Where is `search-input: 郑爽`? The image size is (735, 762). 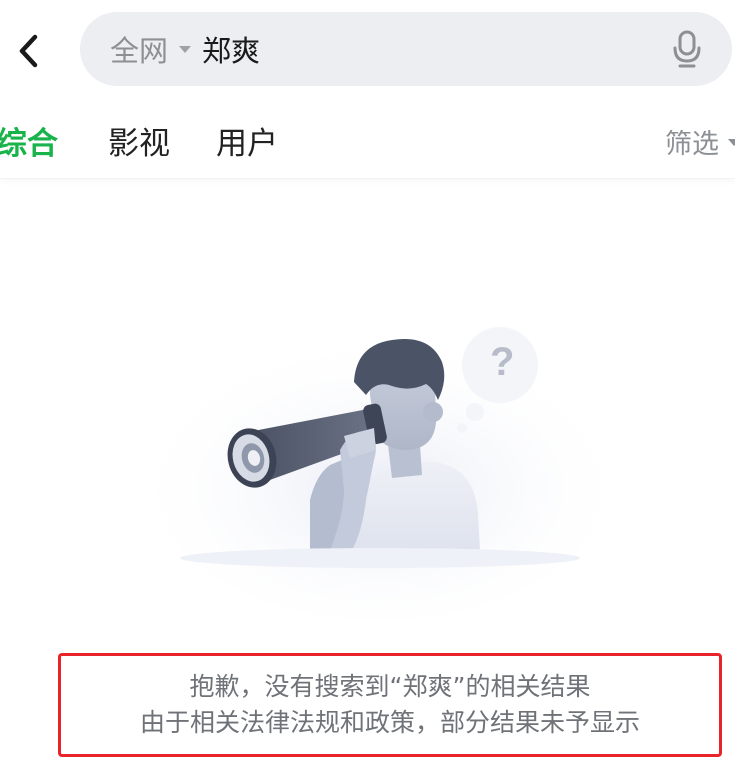
search-input: 郑爽 is located at coordinates (436, 49).